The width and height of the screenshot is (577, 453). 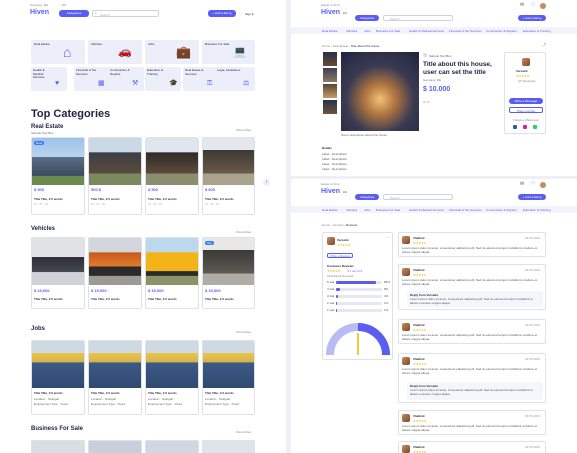 What do you see at coordinates (535, 127) in the screenshot?
I see `whatsapp-icon` at bounding box center [535, 127].